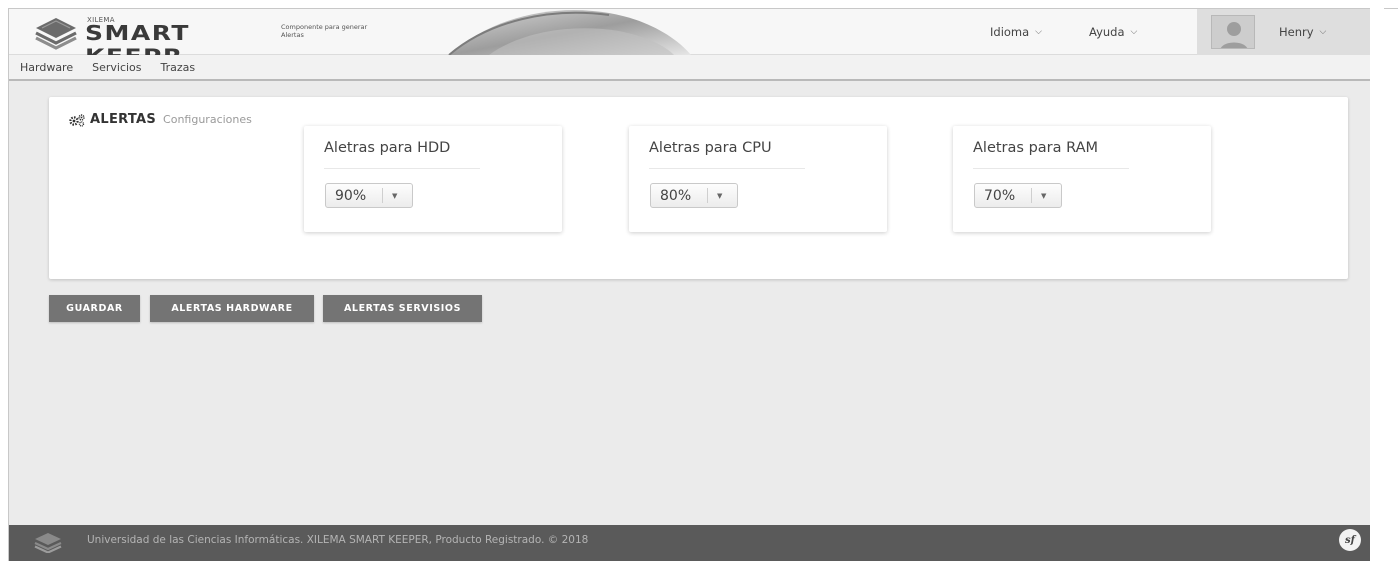  I want to click on language-menu-label: Idioma, so click(1010, 32).